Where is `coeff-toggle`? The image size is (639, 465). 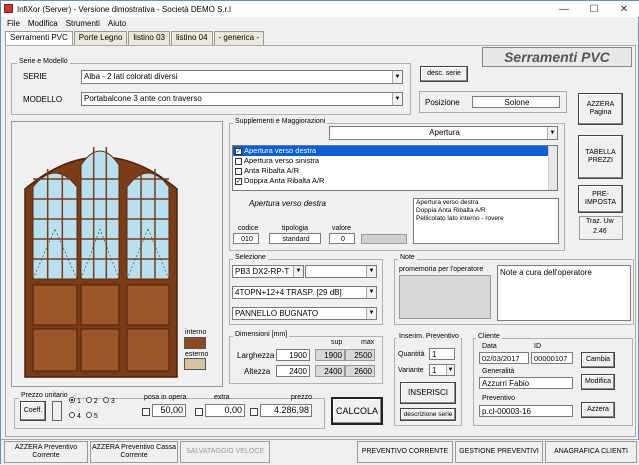 coeff-toggle is located at coordinates (57, 411).